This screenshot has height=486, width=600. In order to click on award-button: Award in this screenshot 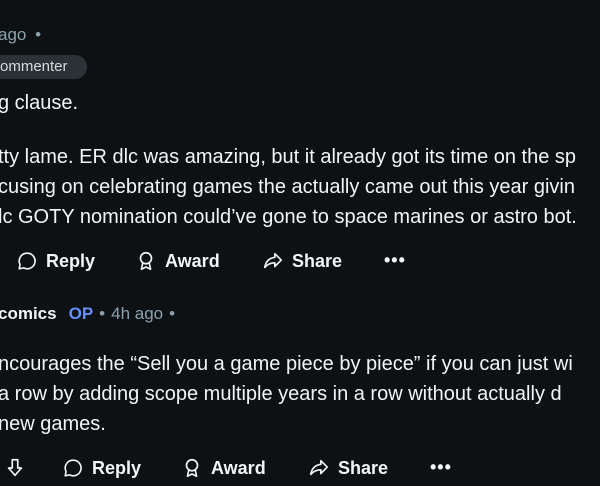, I will do `click(177, 261)`.